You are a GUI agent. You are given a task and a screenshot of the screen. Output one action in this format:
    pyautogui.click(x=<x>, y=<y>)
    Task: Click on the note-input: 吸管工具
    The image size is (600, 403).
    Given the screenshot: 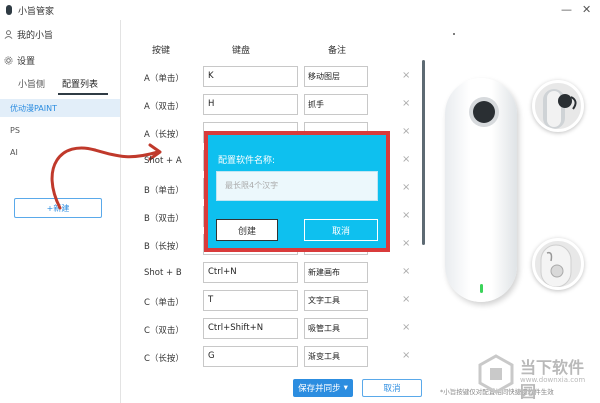 What is the action you would take?
    pyautogui.click(x=336, y=328)
    